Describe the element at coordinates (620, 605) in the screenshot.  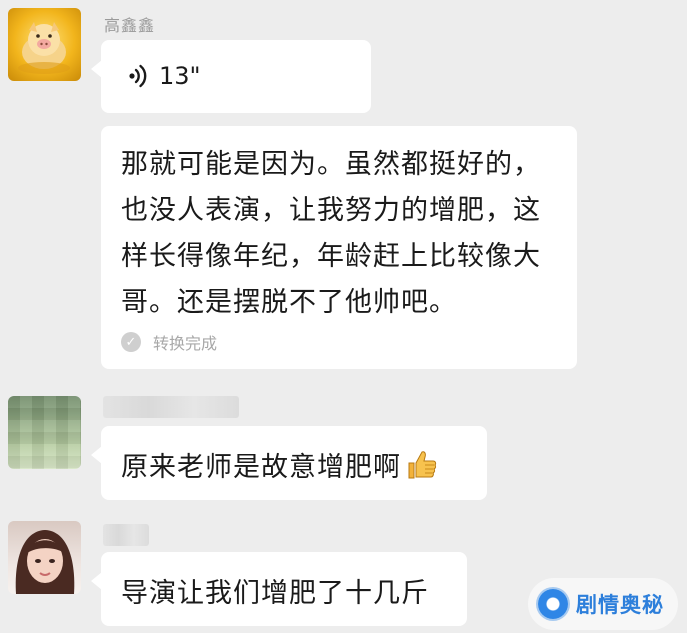
I see `watermark-text: 剧情奥秘` at that location.